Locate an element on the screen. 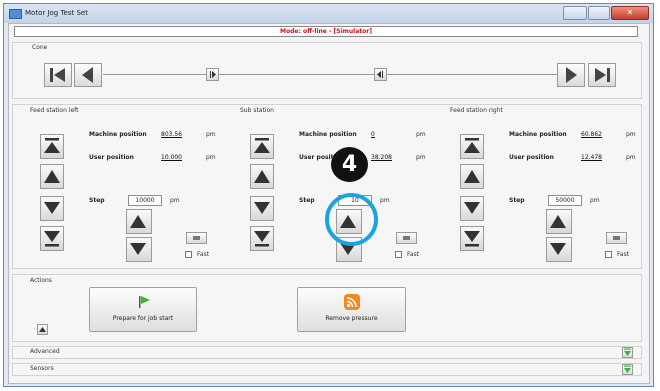  arrow-left-icon is located at coordinates (87, 75).